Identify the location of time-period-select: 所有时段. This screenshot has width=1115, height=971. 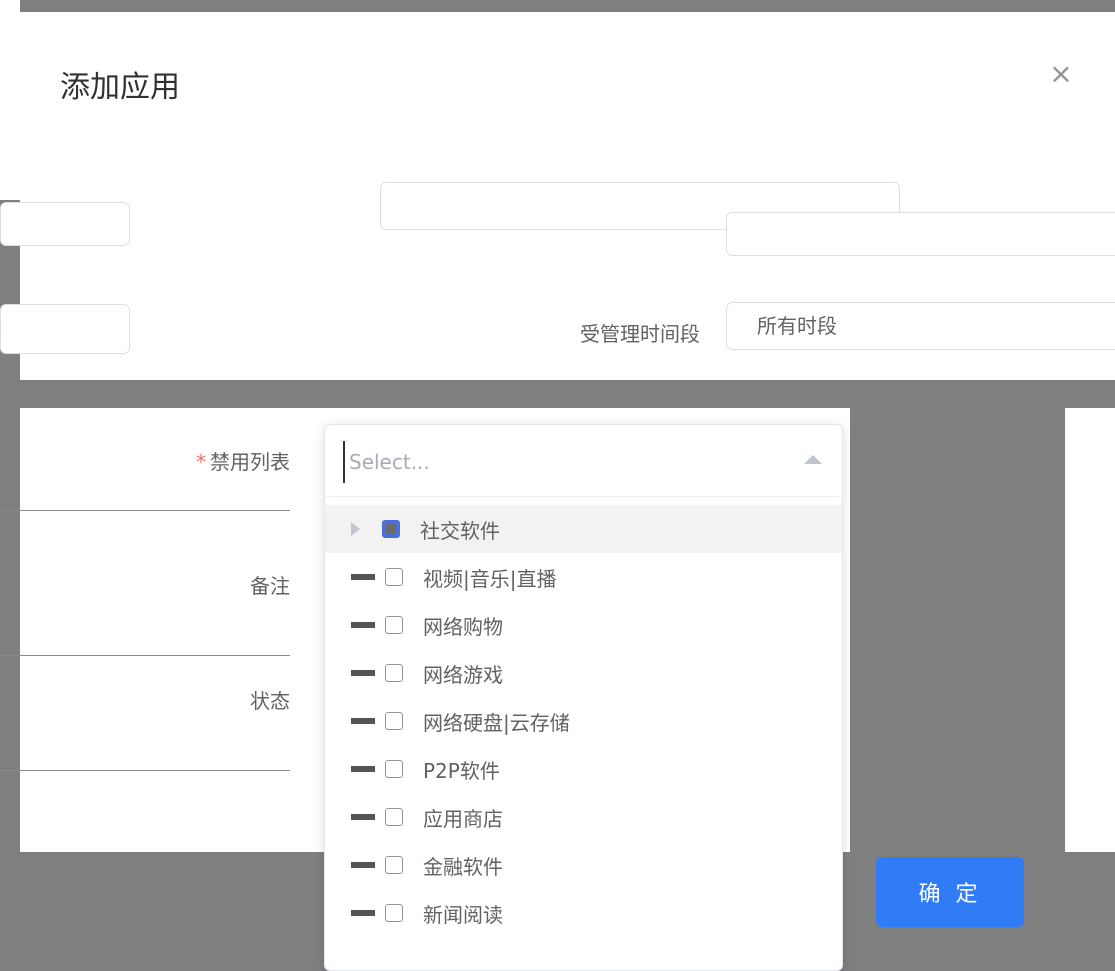
(920, 326).